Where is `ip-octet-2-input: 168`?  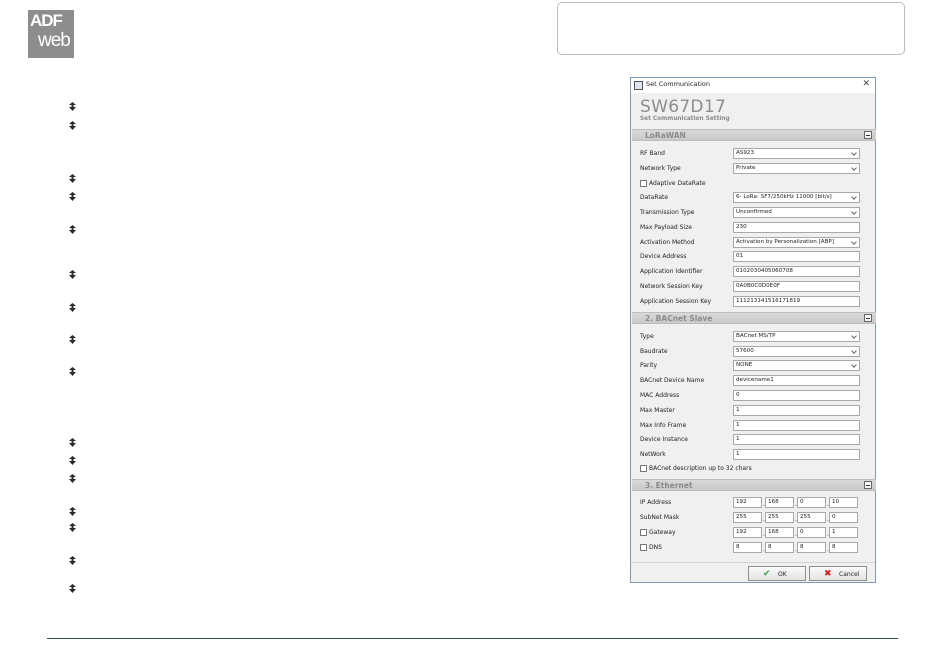 ip-octet-2-input: 168 is located at coordinates (779, 502).